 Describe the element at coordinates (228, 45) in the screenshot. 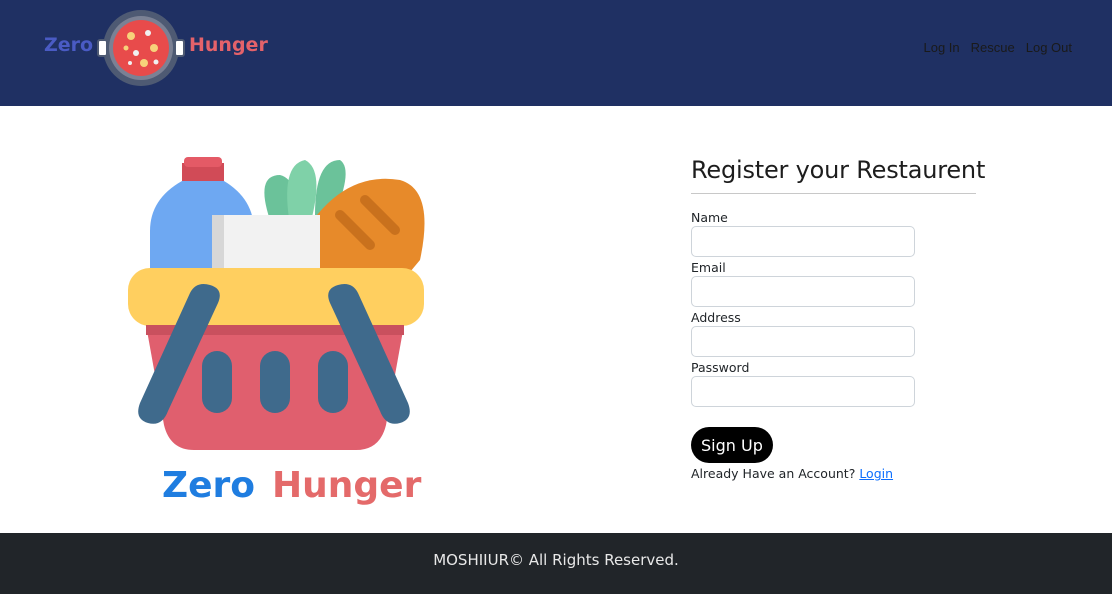

I see `brand-word-hunger: Hunger` at that location.